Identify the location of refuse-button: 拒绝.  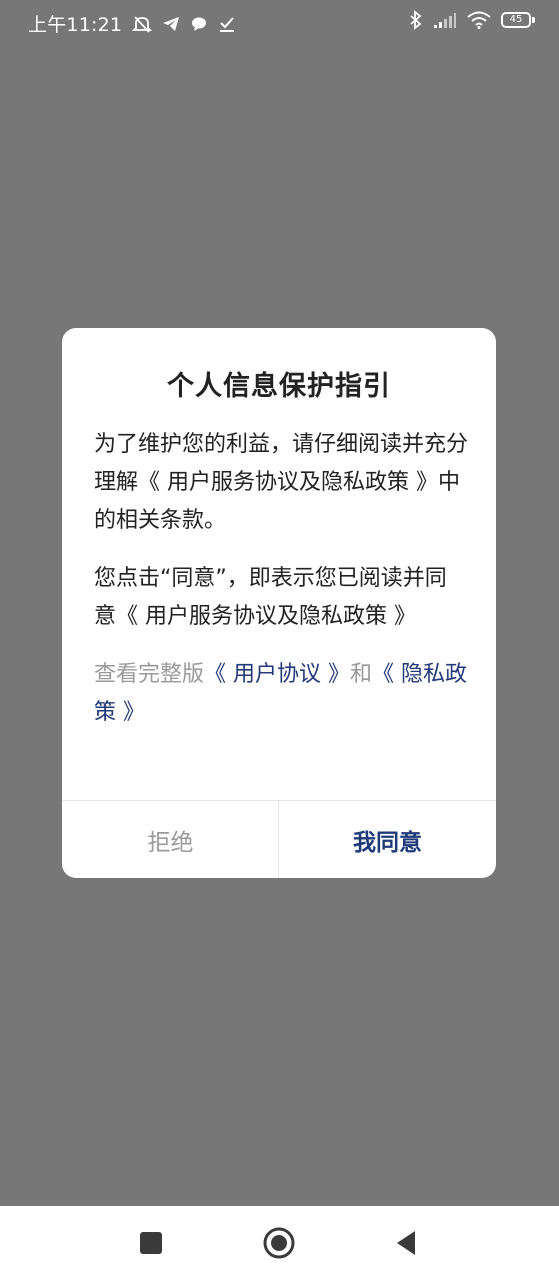
(170, 839).